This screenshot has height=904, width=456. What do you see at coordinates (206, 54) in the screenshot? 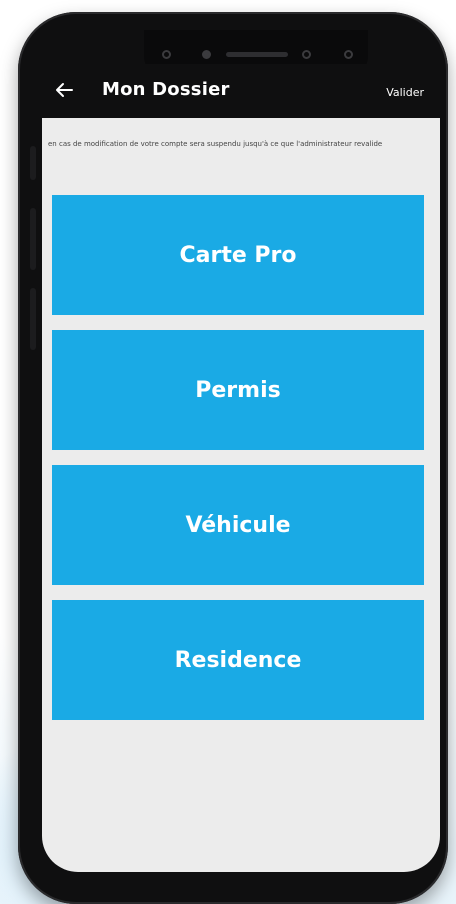
I see `camera-dot` at bounding box center [206, 54].